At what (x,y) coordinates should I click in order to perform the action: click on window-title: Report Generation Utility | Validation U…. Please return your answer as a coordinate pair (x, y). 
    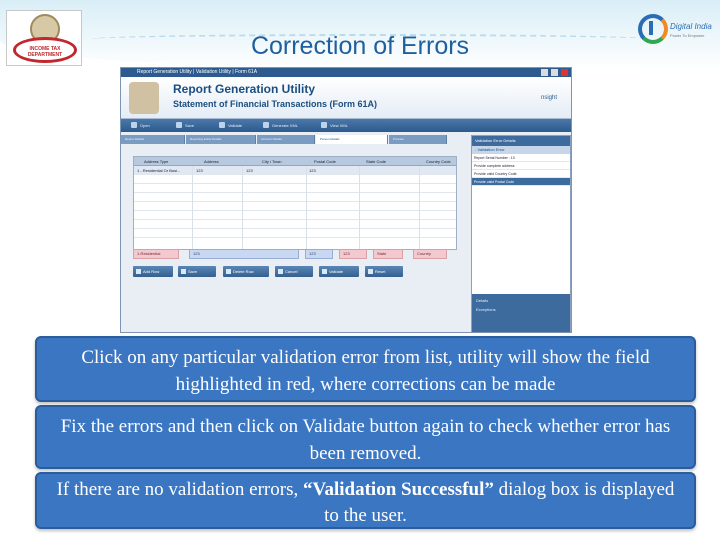
    Looking at the image, I should click on (197, 72).